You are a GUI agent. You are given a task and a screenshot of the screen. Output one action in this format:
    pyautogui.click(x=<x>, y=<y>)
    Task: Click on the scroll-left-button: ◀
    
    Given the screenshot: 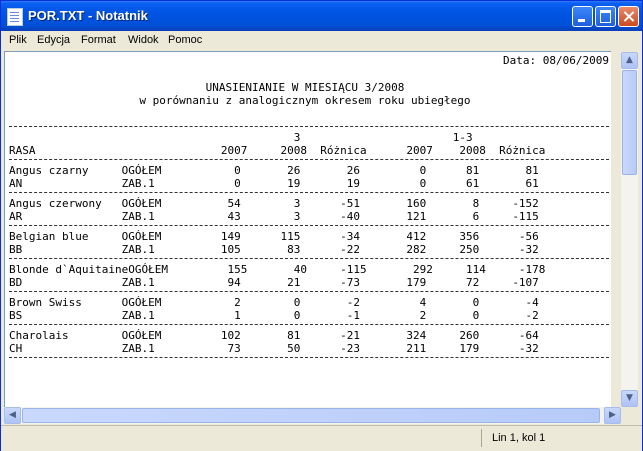 What is the action you would take?
    pyautogui.click(x=12, y=415)
    